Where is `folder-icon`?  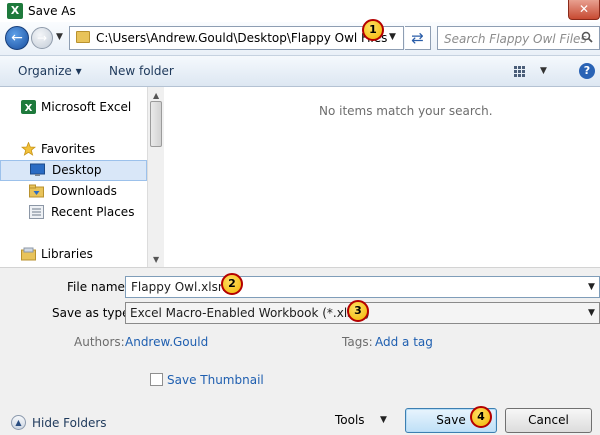 folder-icon is located at coordinates (83, 37).